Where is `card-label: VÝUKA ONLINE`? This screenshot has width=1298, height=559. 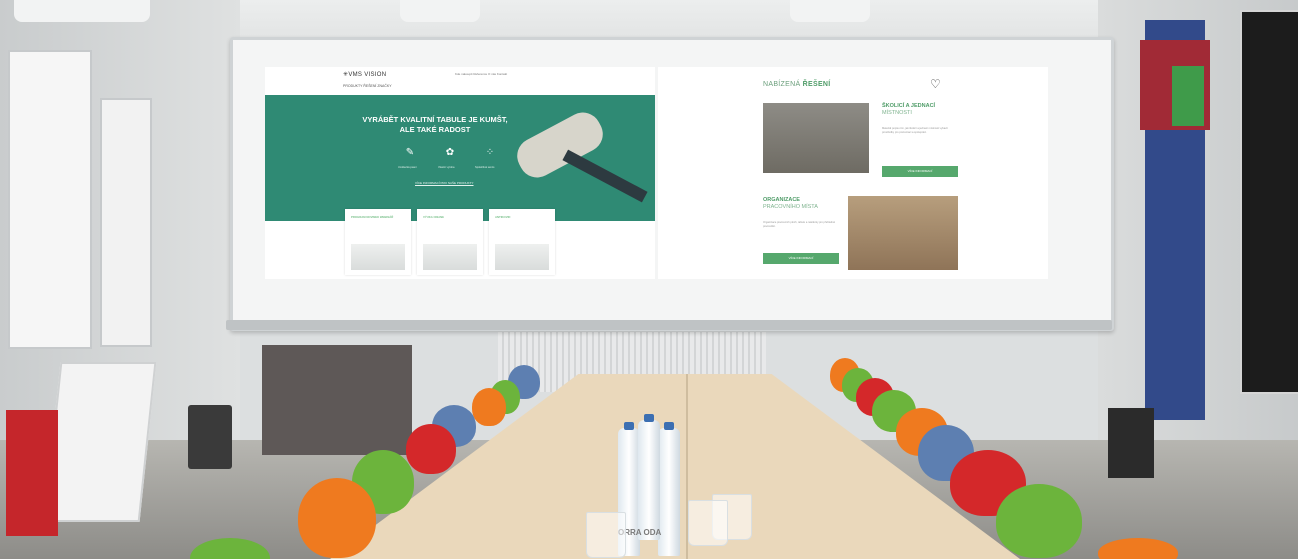
card-label: VÝUKA ONLINE is located at coordinates (434, 217).